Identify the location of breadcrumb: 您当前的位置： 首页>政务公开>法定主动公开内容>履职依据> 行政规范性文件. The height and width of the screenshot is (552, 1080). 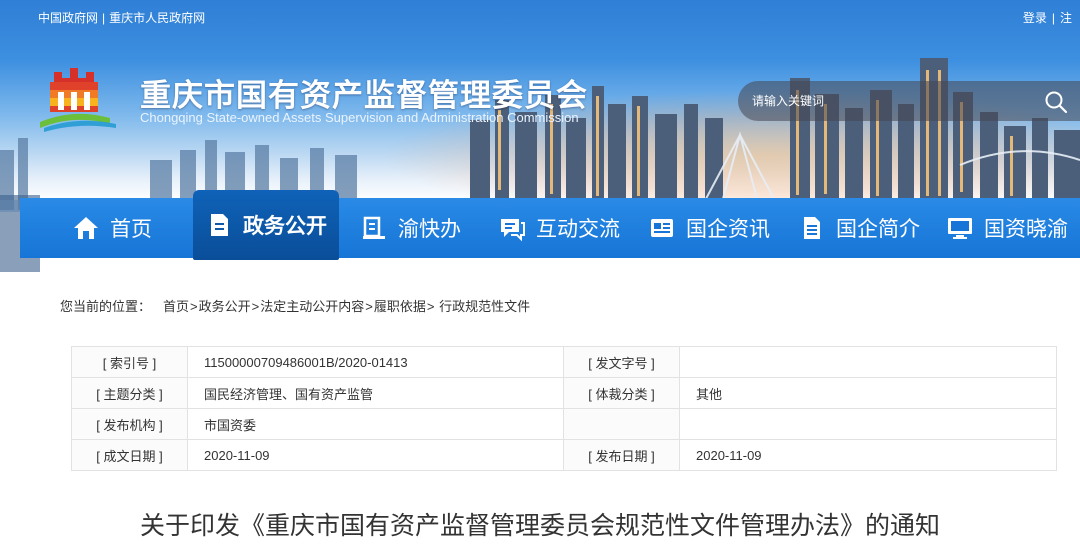
(295, 305).